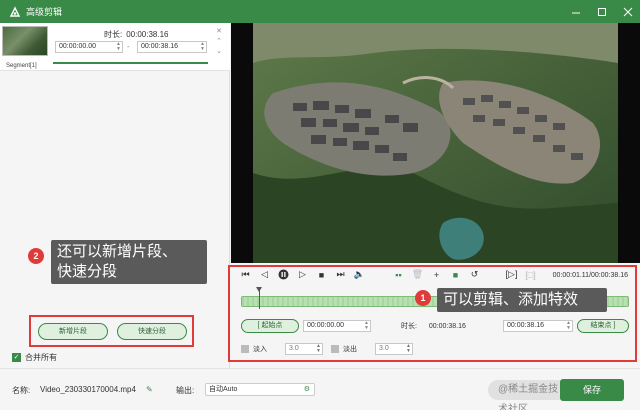 The width and height of the screenshot is (640, 410). Describe the element at coordinates (258, 298) in the screenshot. I see `playhead-handle` at that location.